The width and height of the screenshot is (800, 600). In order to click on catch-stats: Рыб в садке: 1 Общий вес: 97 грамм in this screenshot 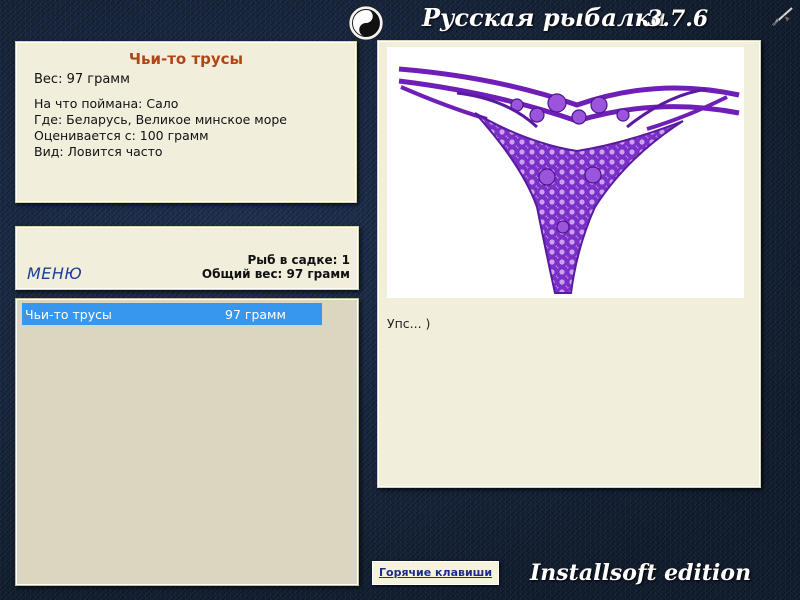, I will do `click(276, 267)`.